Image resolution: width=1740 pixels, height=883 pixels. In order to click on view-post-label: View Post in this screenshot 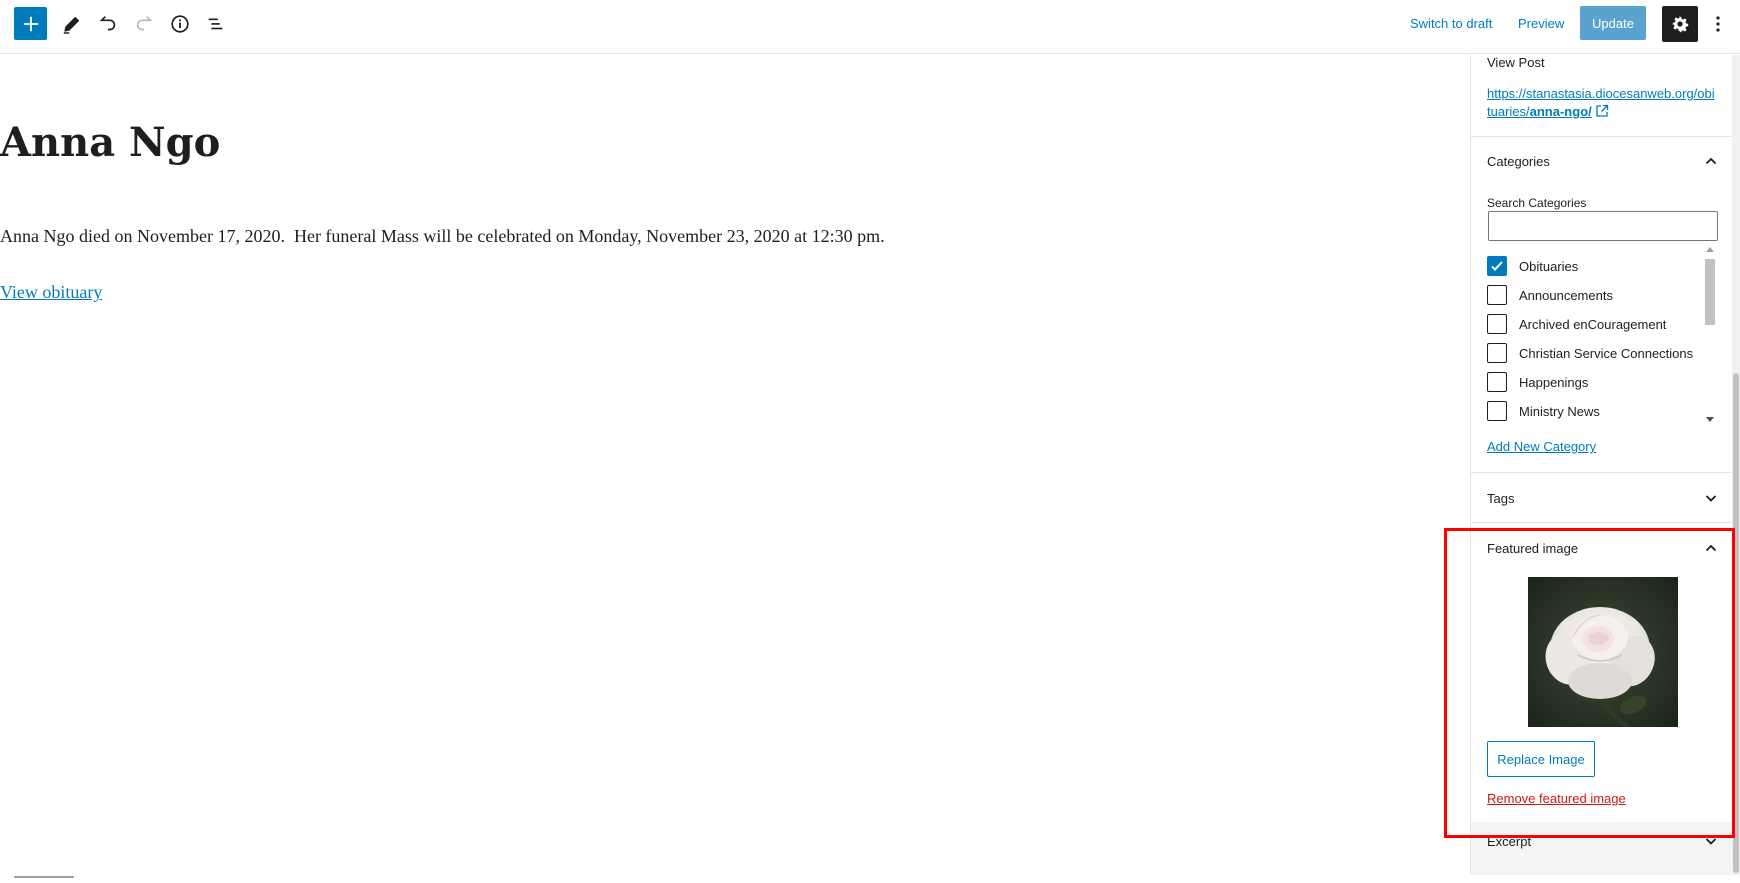, I will do `click(1516, 62)`.